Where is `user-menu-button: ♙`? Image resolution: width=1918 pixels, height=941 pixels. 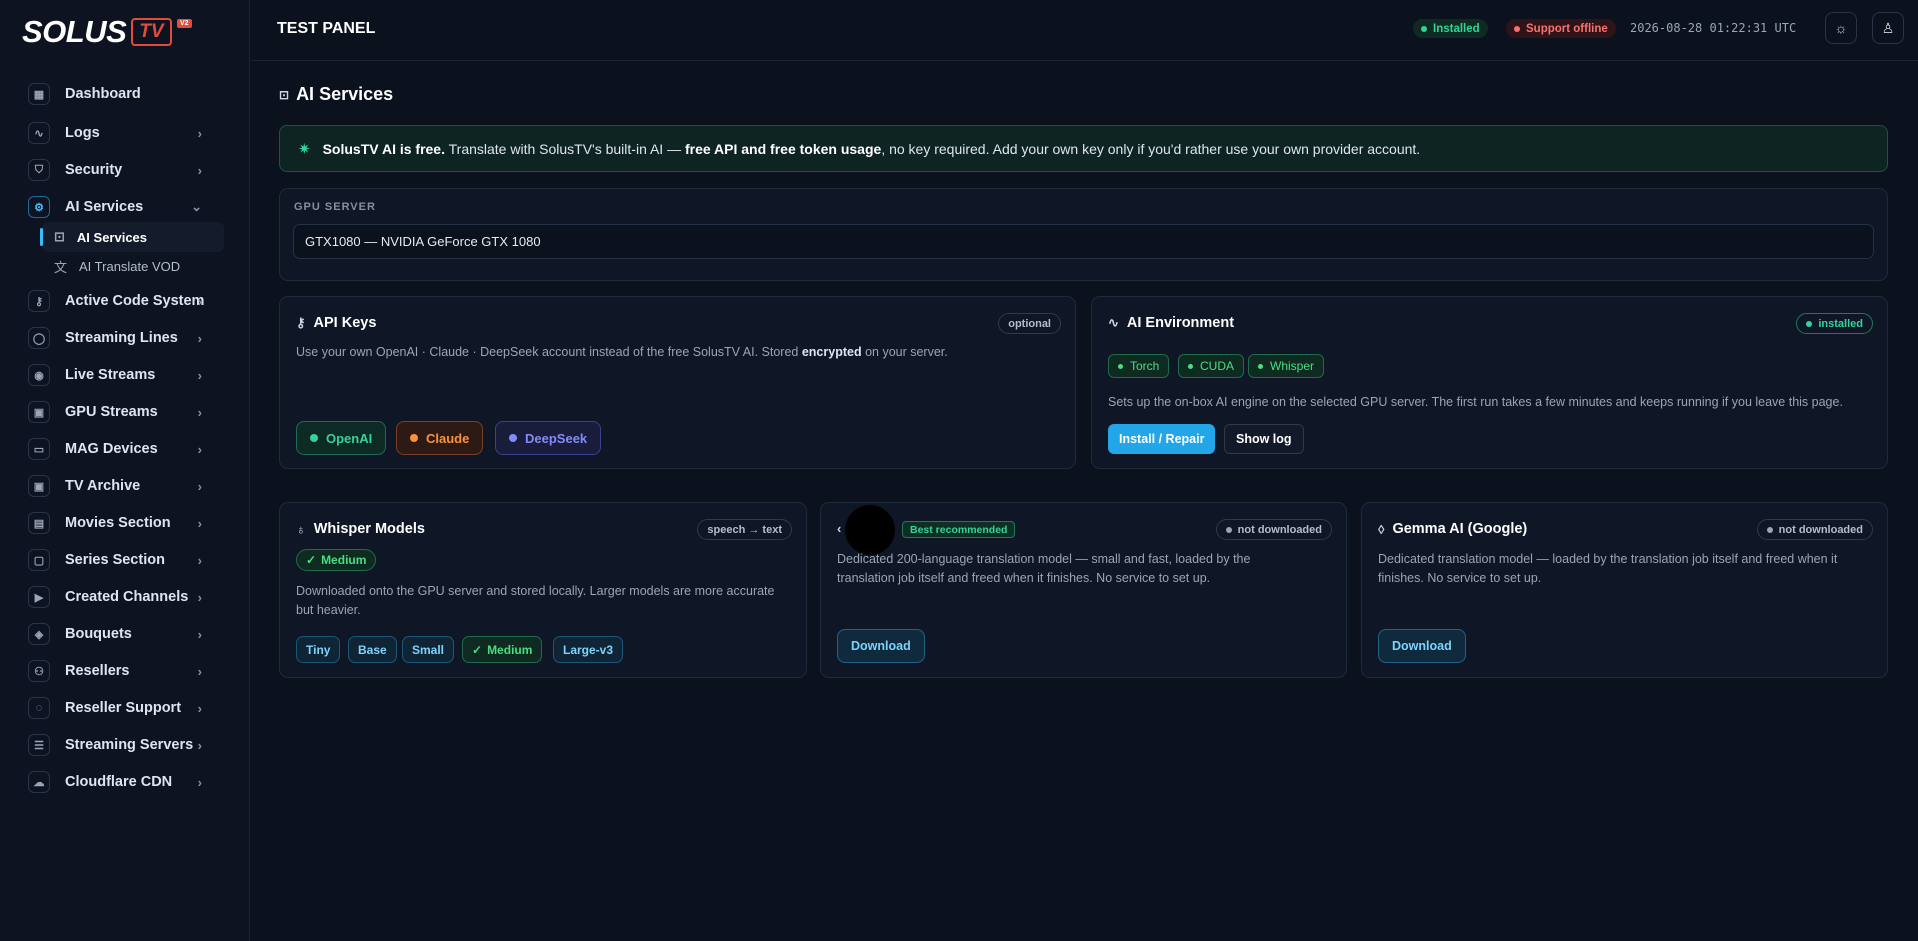
user-menu-button: ♙ is located at coordinates (1888, 28).